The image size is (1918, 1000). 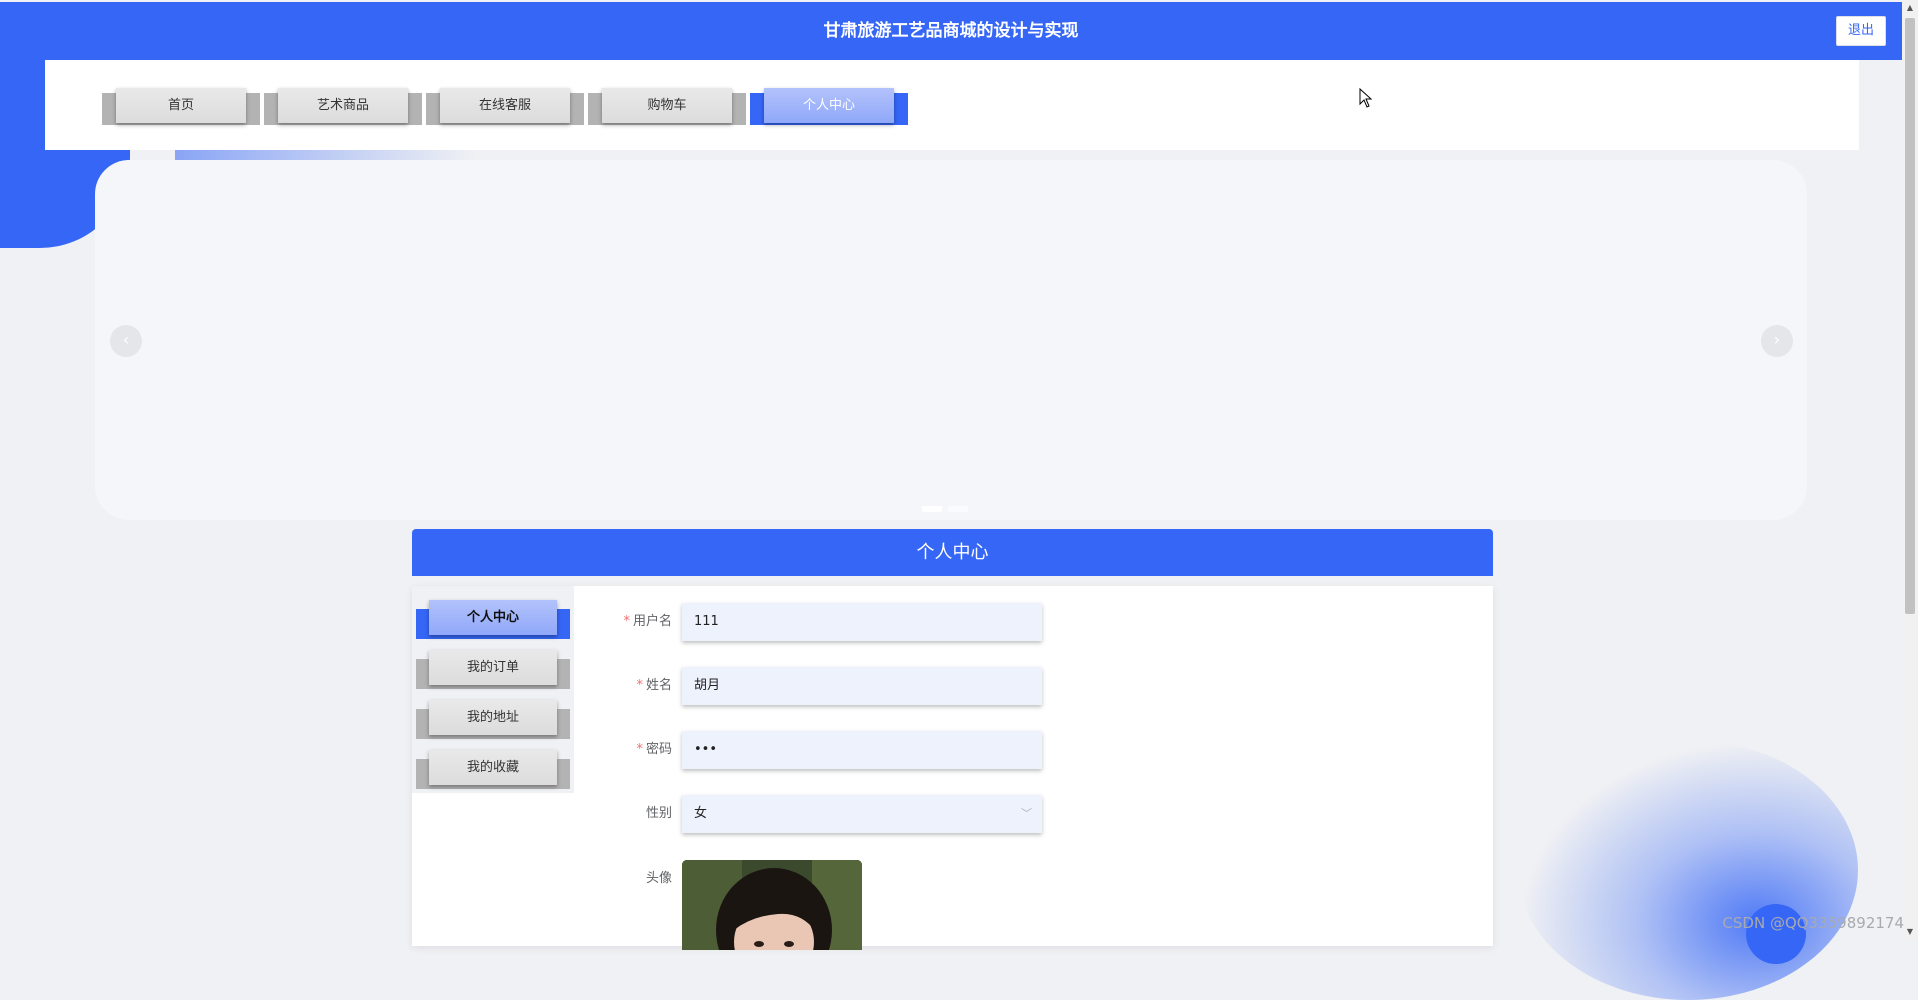 What do you see at coordinates (617, 686) in the screenshot?
I see `name-label: * 姓名` at bounding box center [617, 686].